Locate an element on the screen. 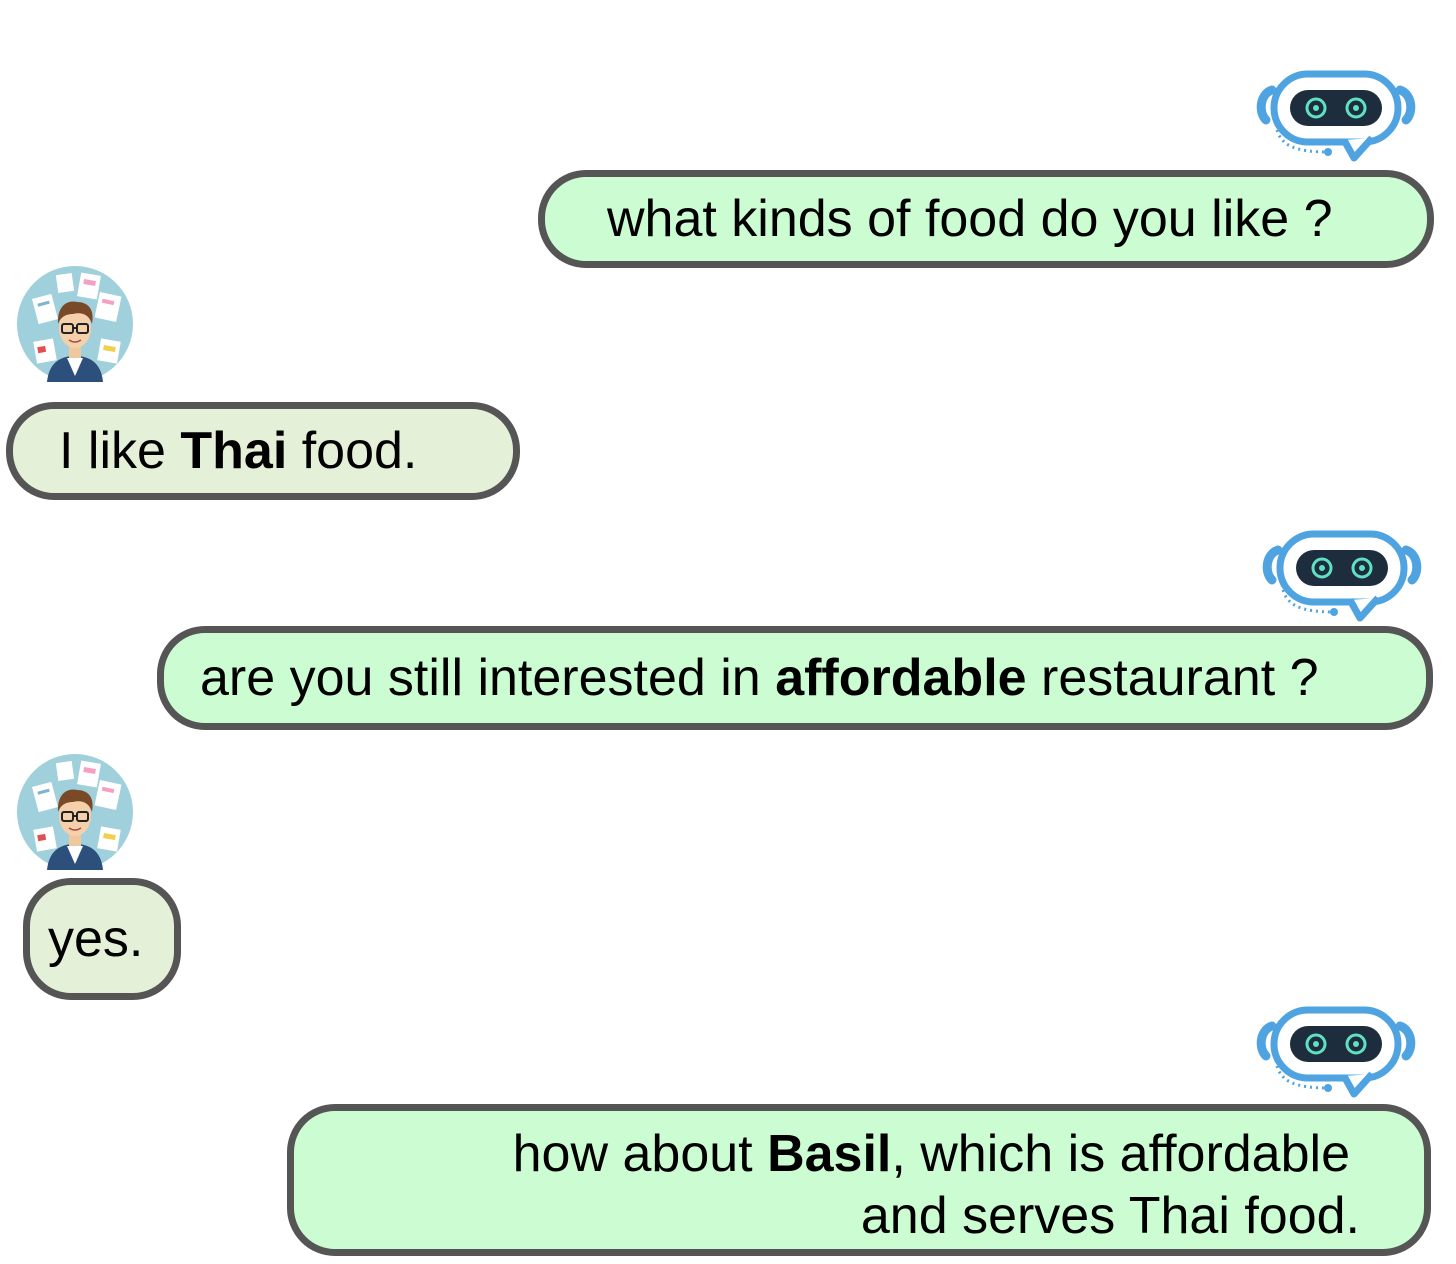 This screenshot has height=1264, width=1456. bot-message-text: restaurant ? is located at coordinates (1172, 678).